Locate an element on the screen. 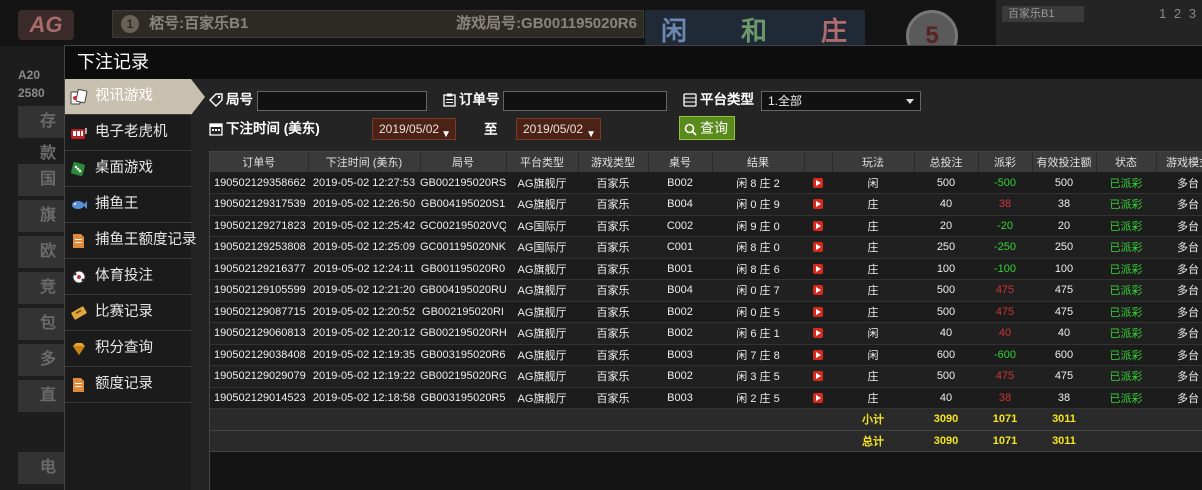 This screenshot has height=490, width=1202. query-button: 查询 is located at coordinates (707, 128).